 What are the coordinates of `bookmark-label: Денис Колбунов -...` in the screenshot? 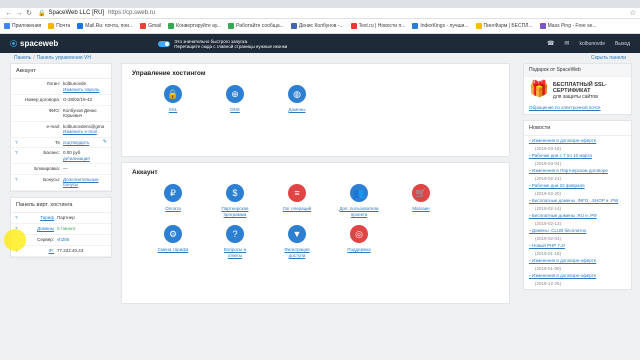 It's located at (321, 26).